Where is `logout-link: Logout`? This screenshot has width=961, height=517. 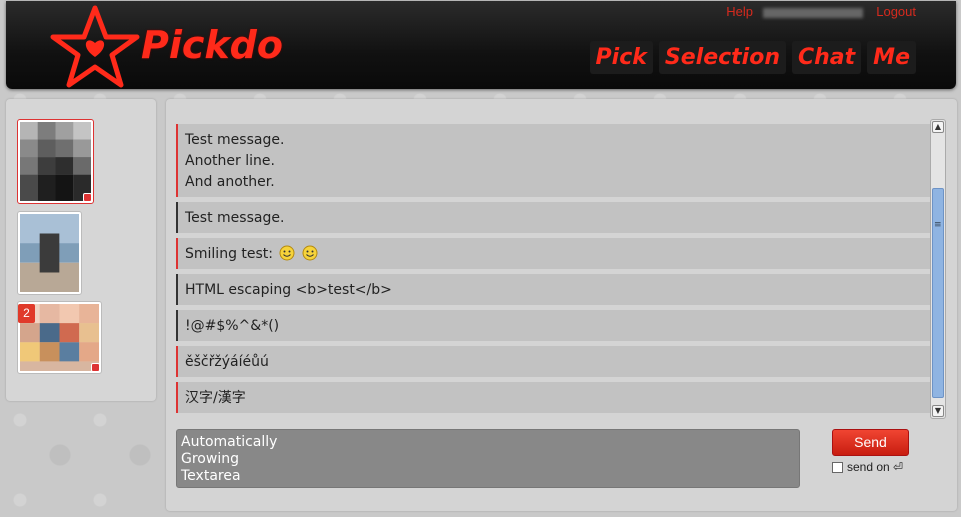 logout-link: Logout is located at coordinates (896, 11).